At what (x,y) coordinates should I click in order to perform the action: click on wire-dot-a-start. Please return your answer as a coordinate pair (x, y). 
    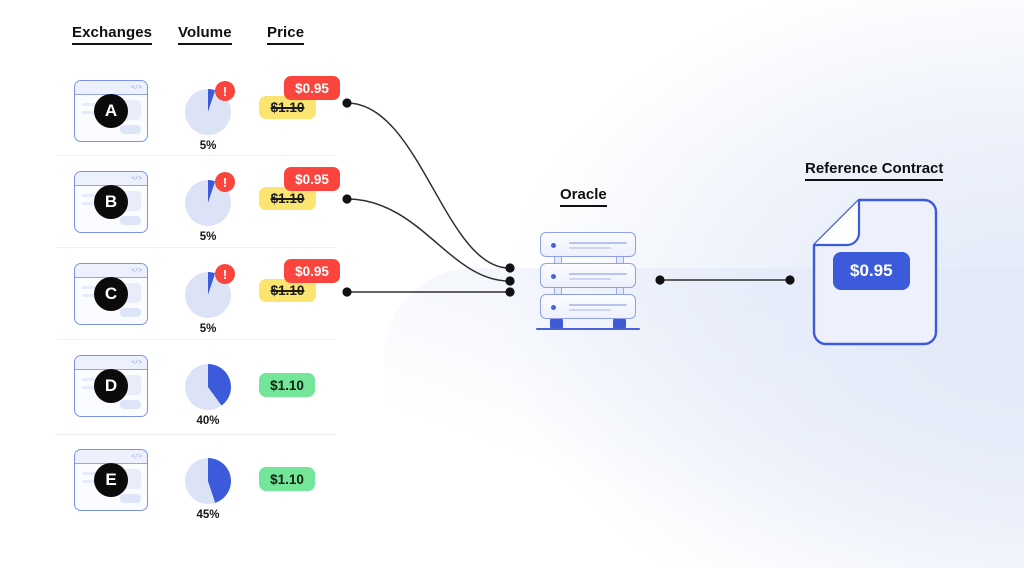
    Looking at the image, I should click on (347, 103).